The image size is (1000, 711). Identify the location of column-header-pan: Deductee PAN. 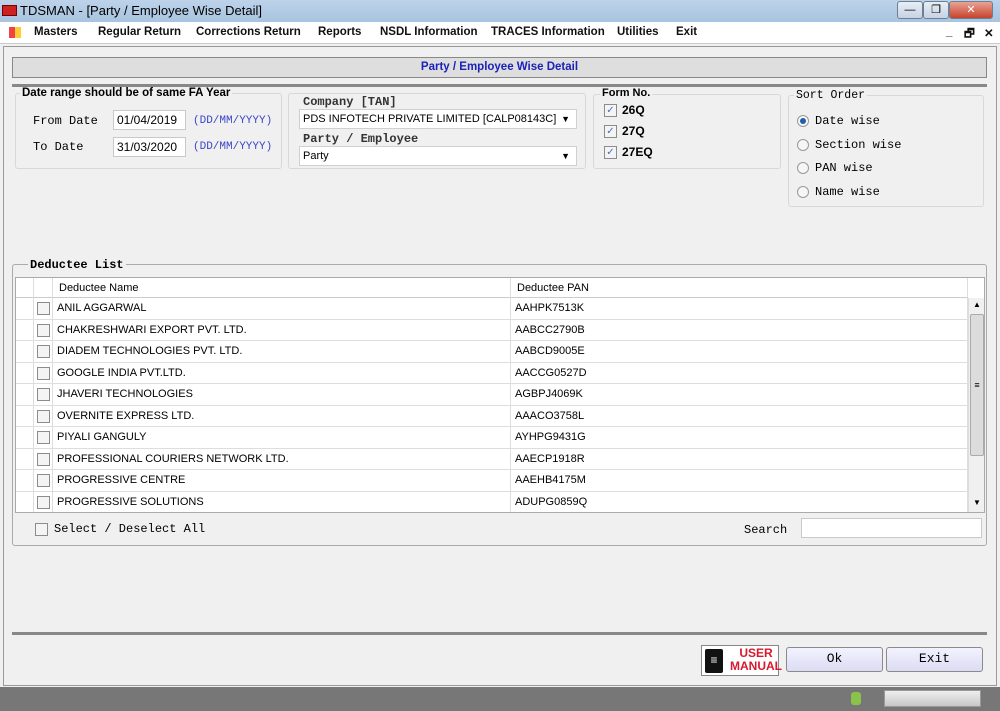
(739, 288).